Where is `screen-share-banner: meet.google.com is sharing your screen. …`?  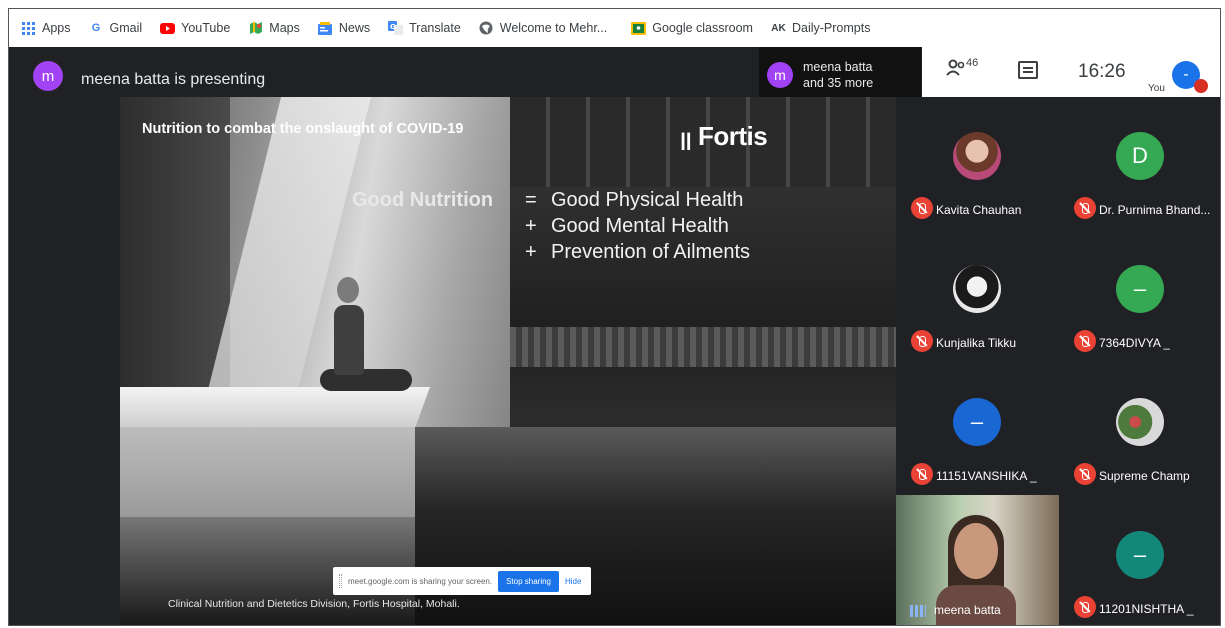 screen-share-banner: meet.google.com is sharing your screen. … is located at coordinates (462, 581).